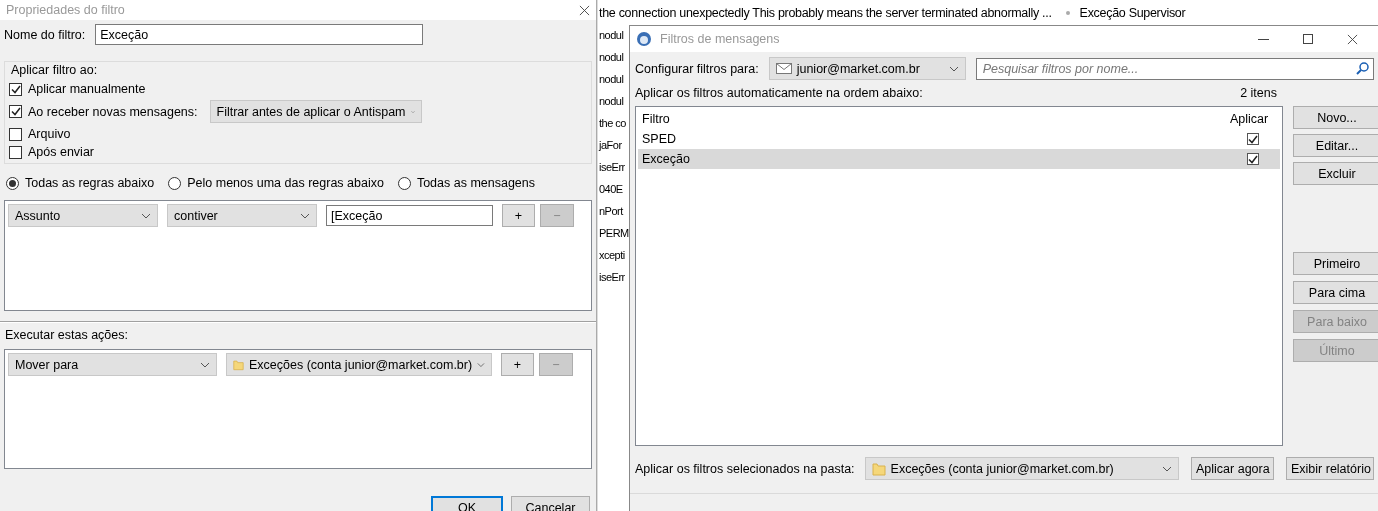  Describe the element at coordinates (1330, 468) in the screenshot. I see `show-log-button: Exibir relatório` at that location.